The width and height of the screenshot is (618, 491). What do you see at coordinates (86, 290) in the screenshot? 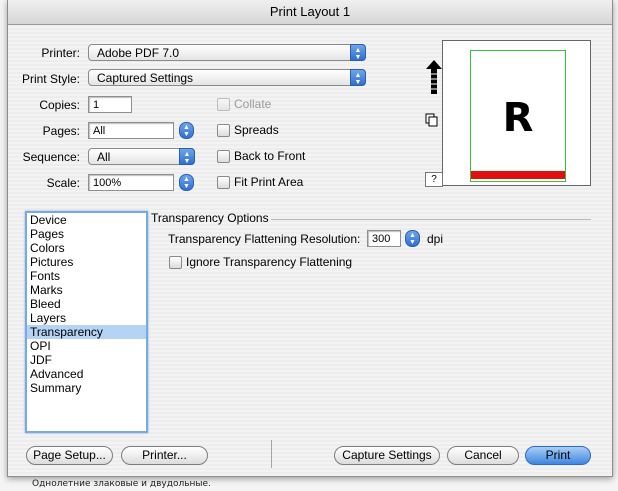
I see `list-item-marks: Marks` at bounding box center [86, 290].